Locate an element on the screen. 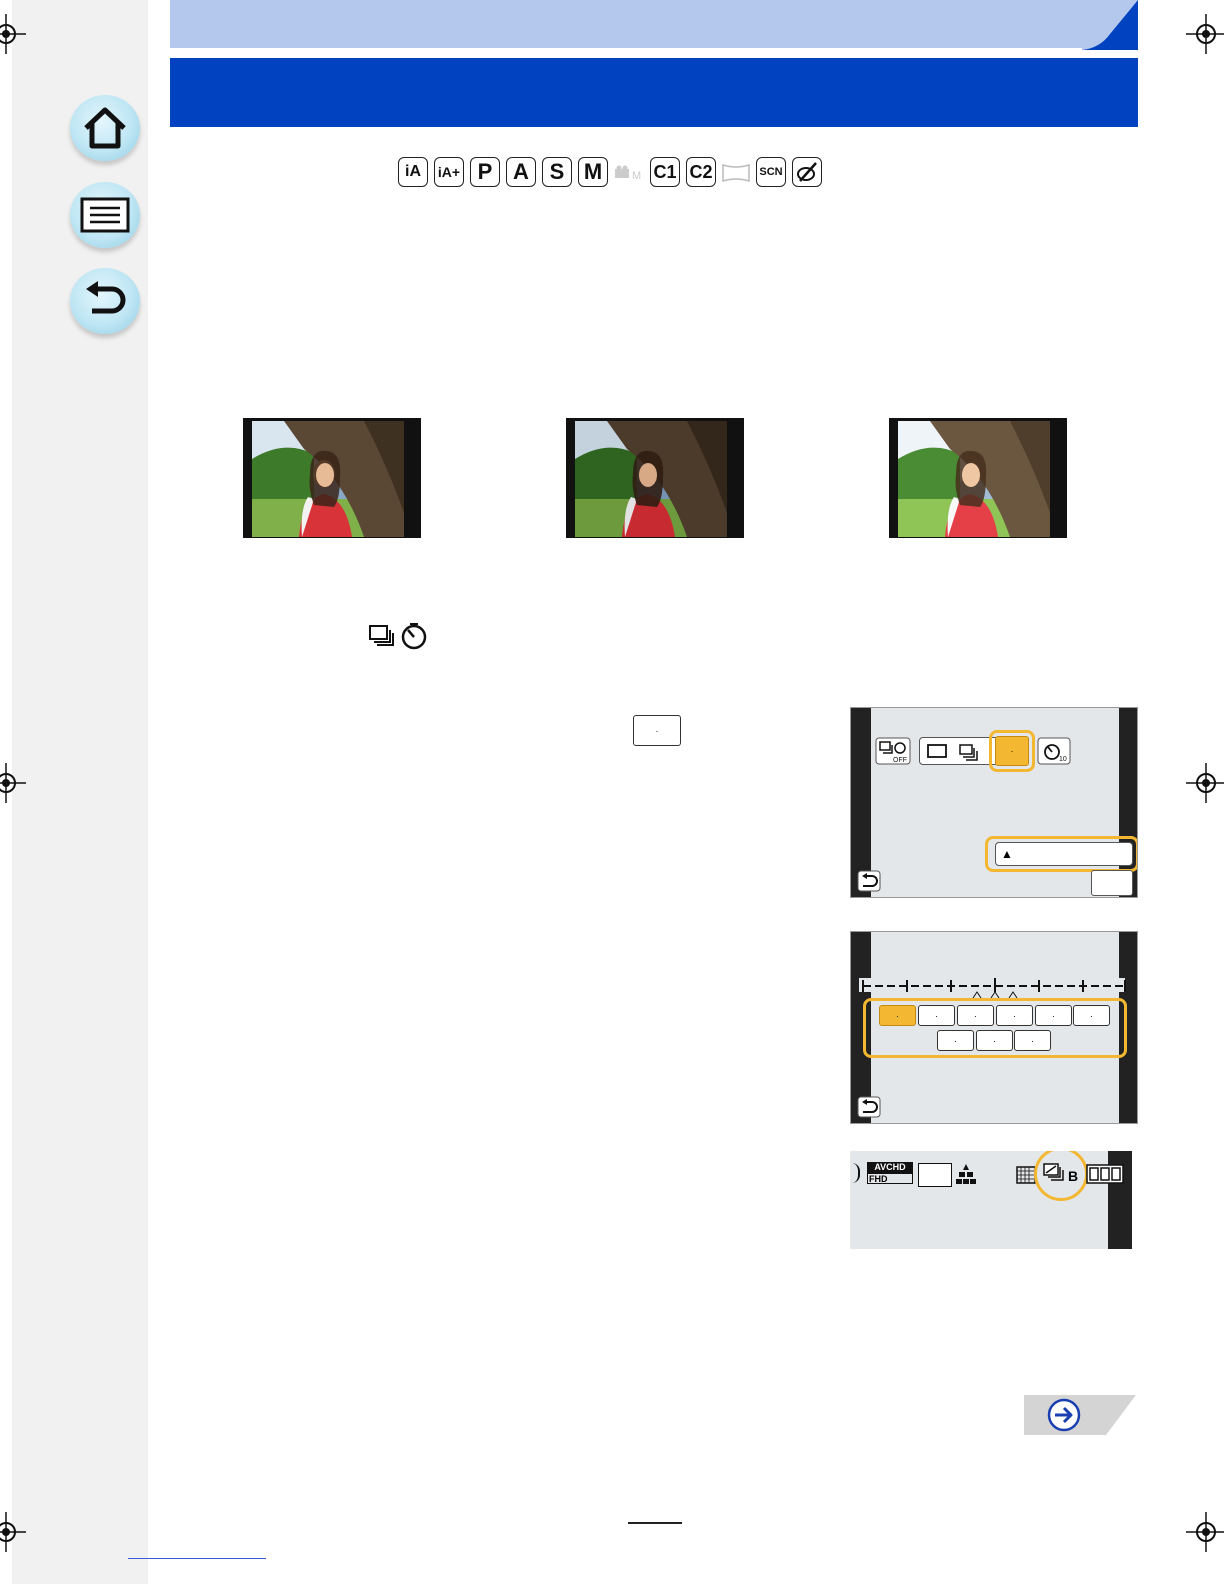  avchd-label: AVCHD is located at coordinates (890, 1167).